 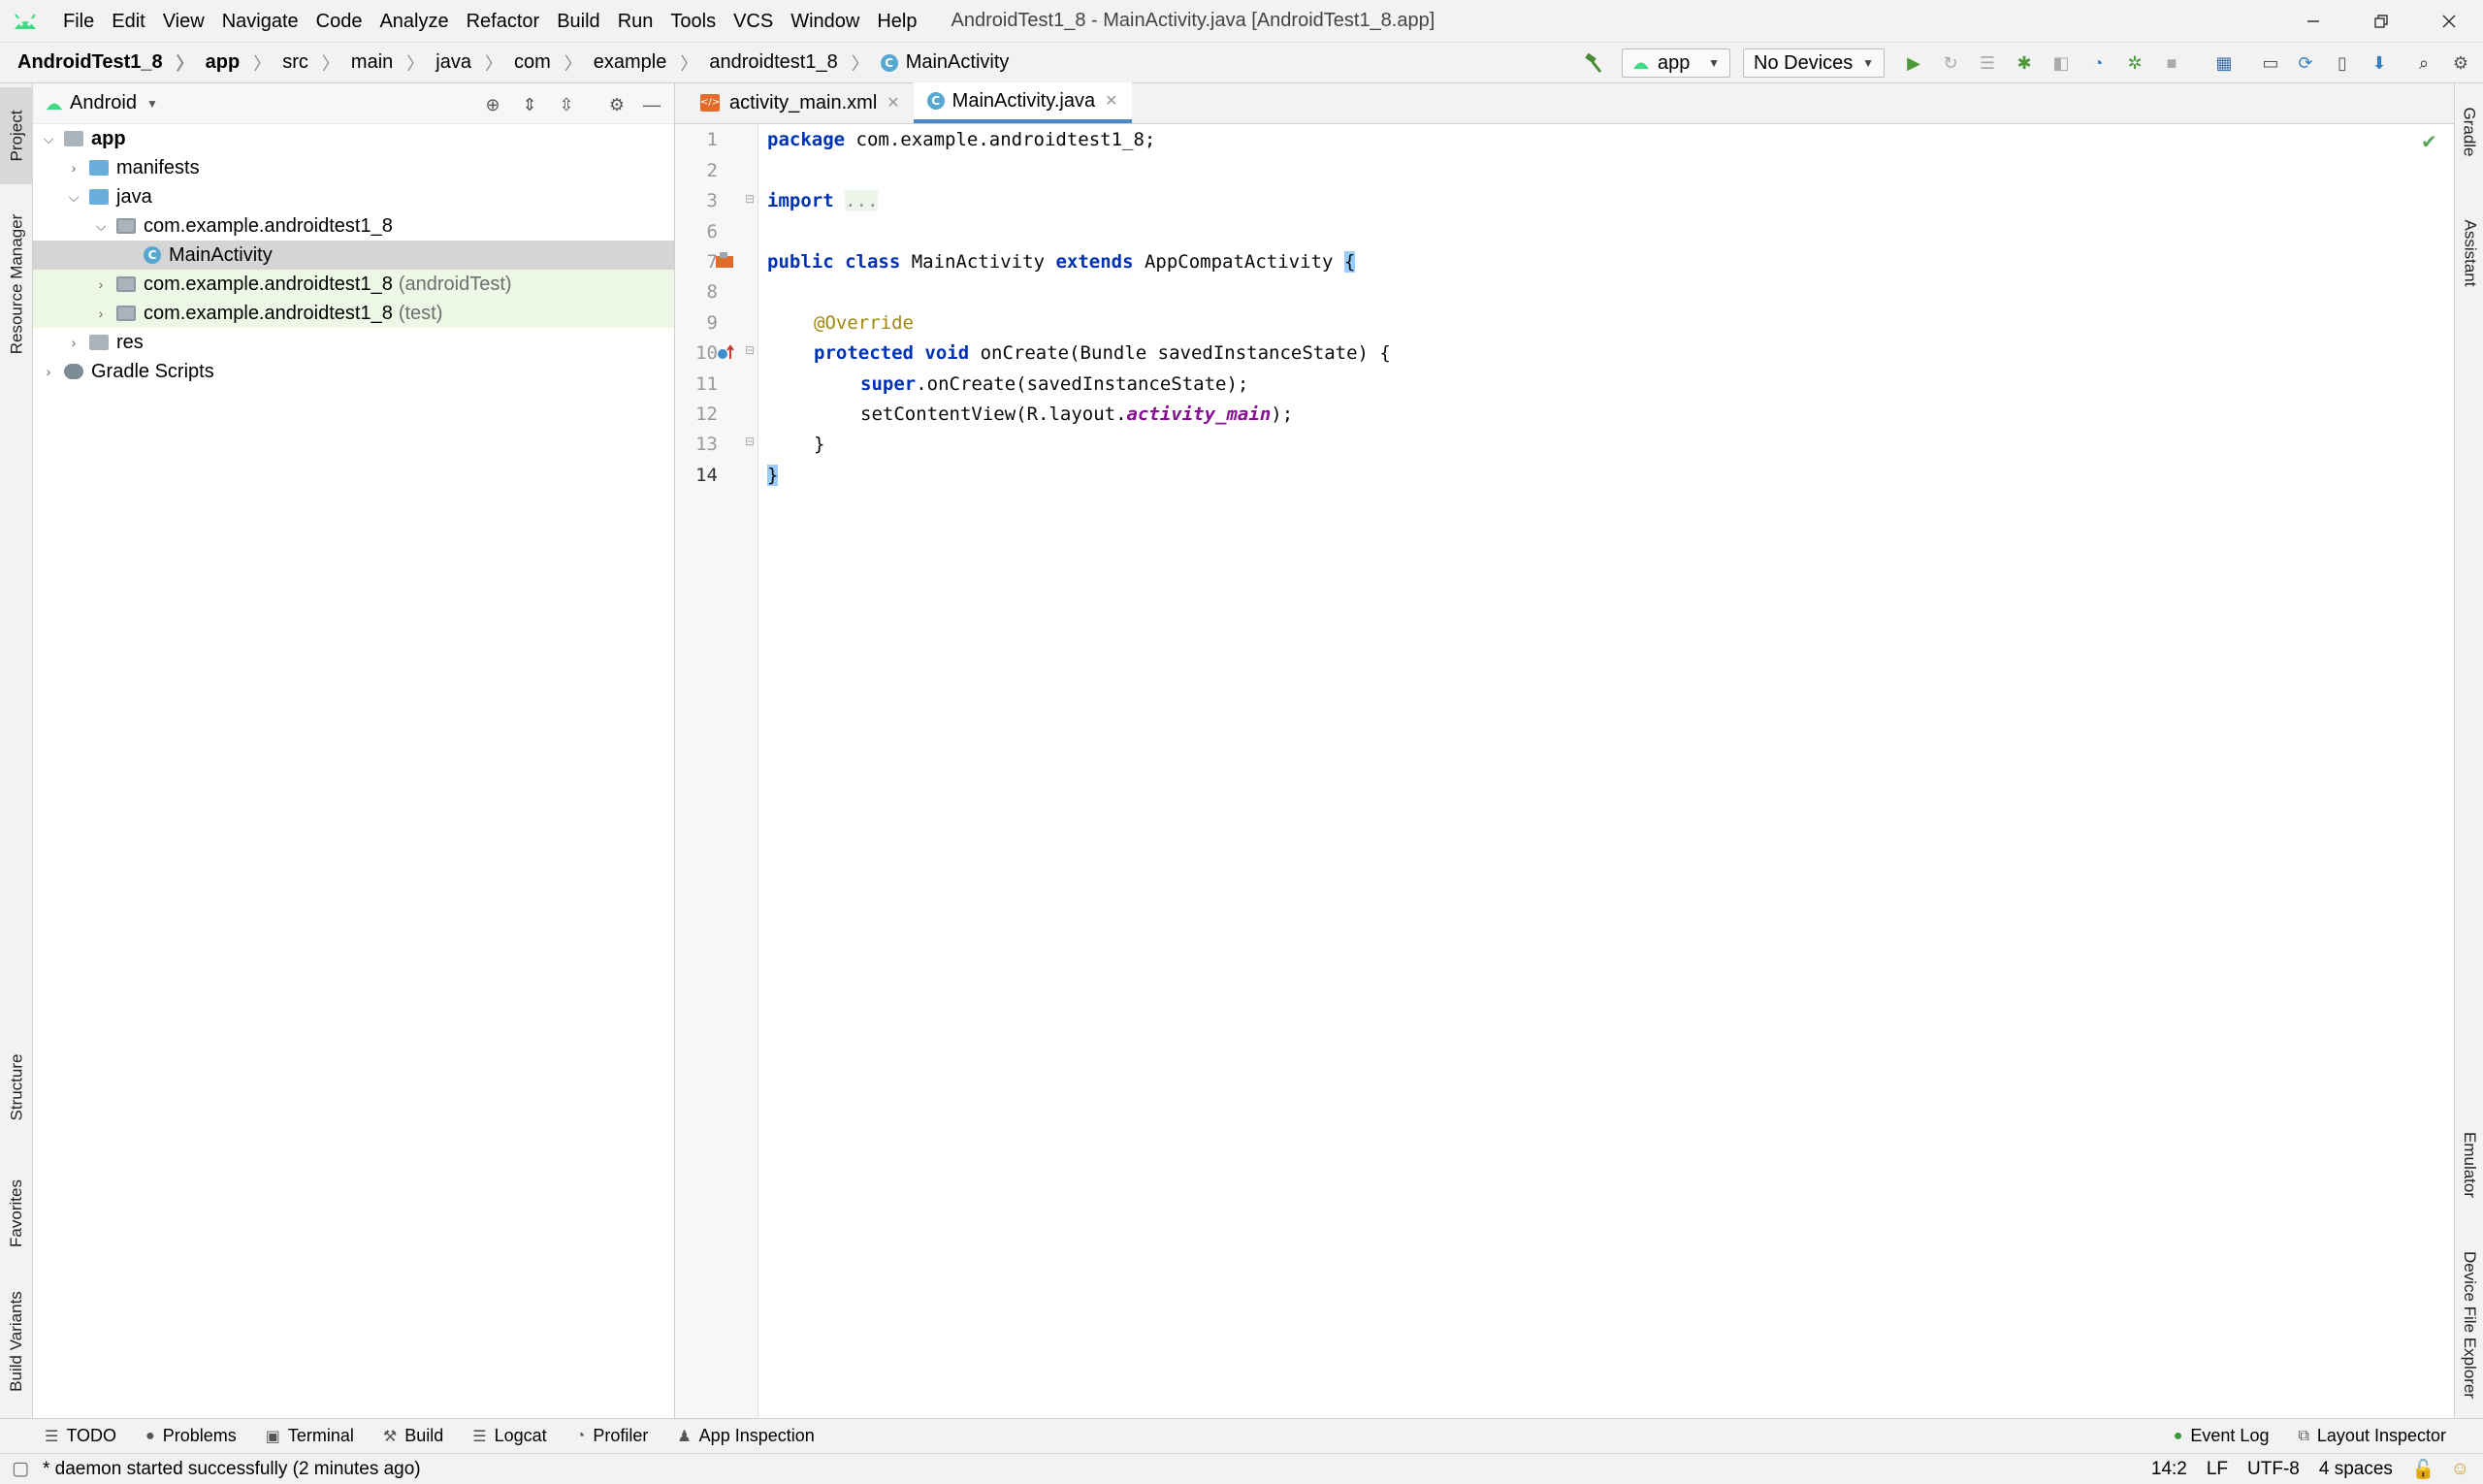 What do you see at coordinates (354, 343) in the screenshot?
I see `tree-item-res: › res` at bounding box center [354, 343].